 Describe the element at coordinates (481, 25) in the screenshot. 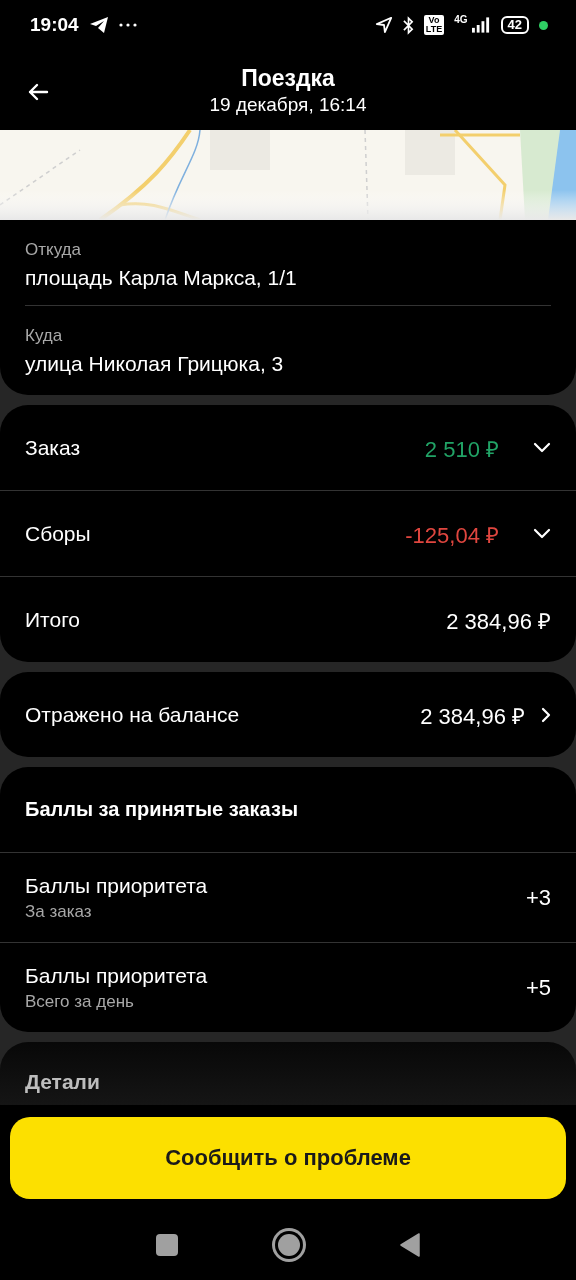

I see `signal-icon` at that location.